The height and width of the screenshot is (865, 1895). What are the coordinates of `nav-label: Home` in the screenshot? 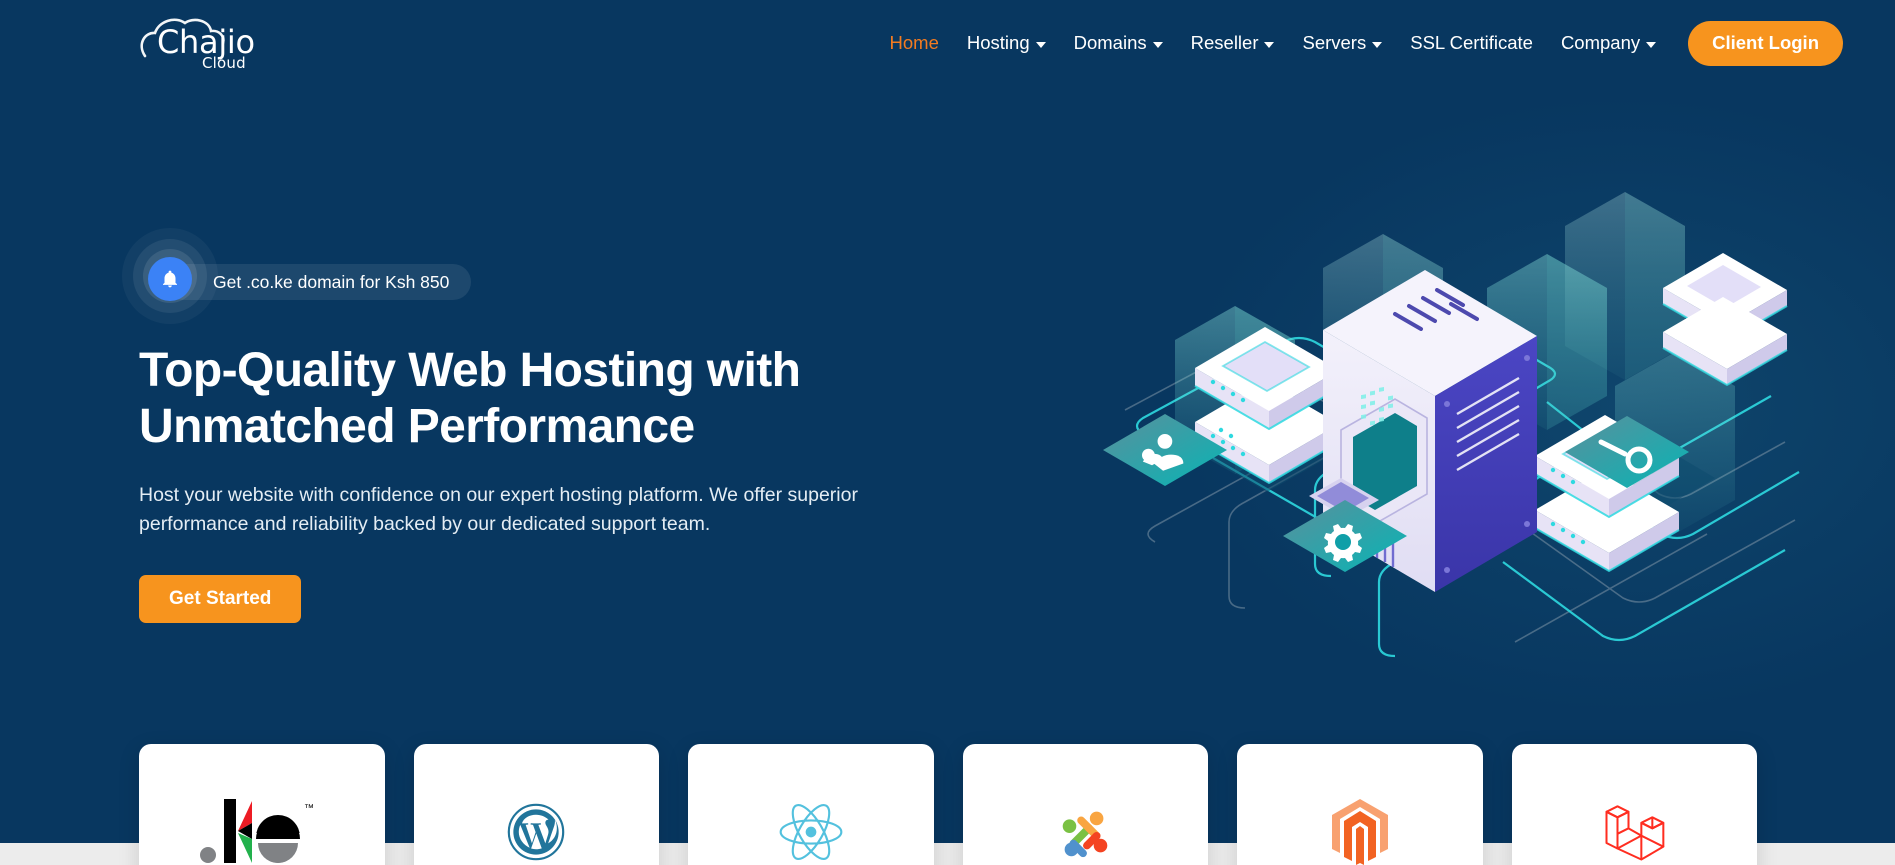 It's located at (914, 42).